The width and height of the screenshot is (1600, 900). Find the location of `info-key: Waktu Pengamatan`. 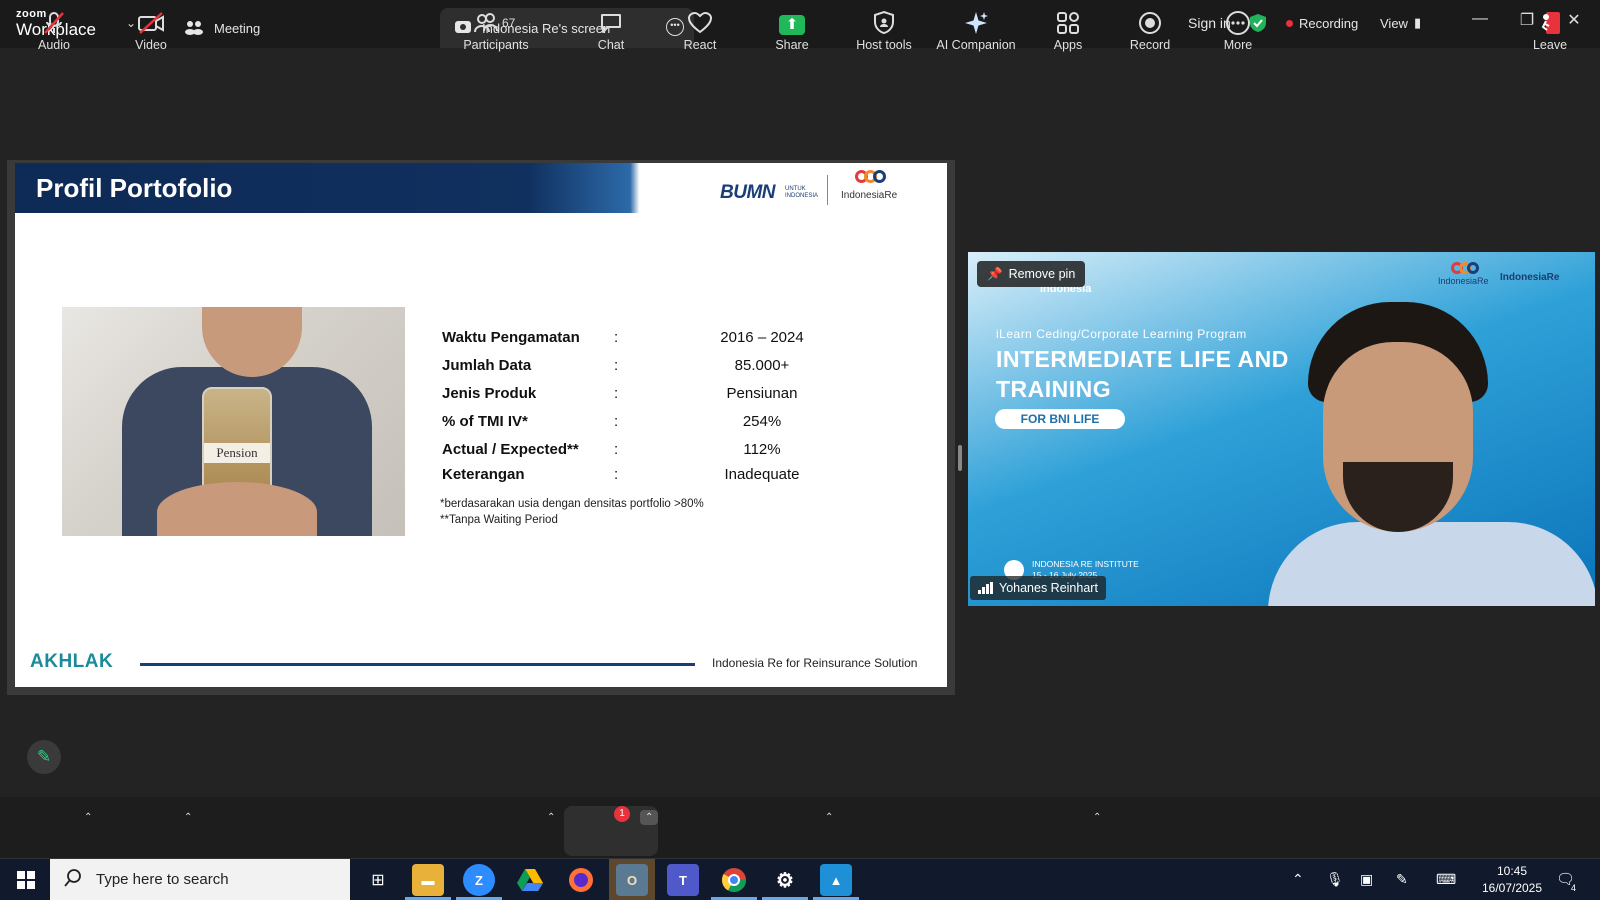

info-key: Waktu Pengamatan is located at coordinates (511, 337).